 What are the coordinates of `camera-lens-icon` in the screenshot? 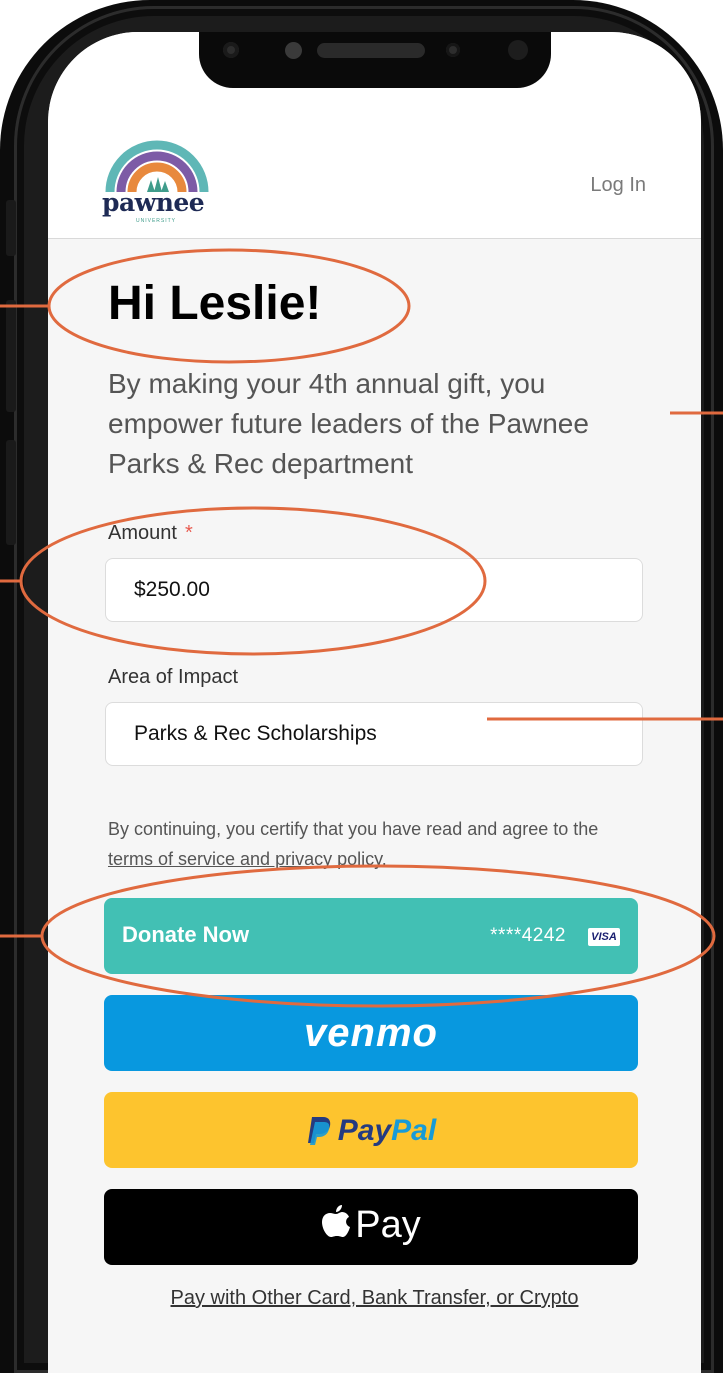 It's located at (231, 50).